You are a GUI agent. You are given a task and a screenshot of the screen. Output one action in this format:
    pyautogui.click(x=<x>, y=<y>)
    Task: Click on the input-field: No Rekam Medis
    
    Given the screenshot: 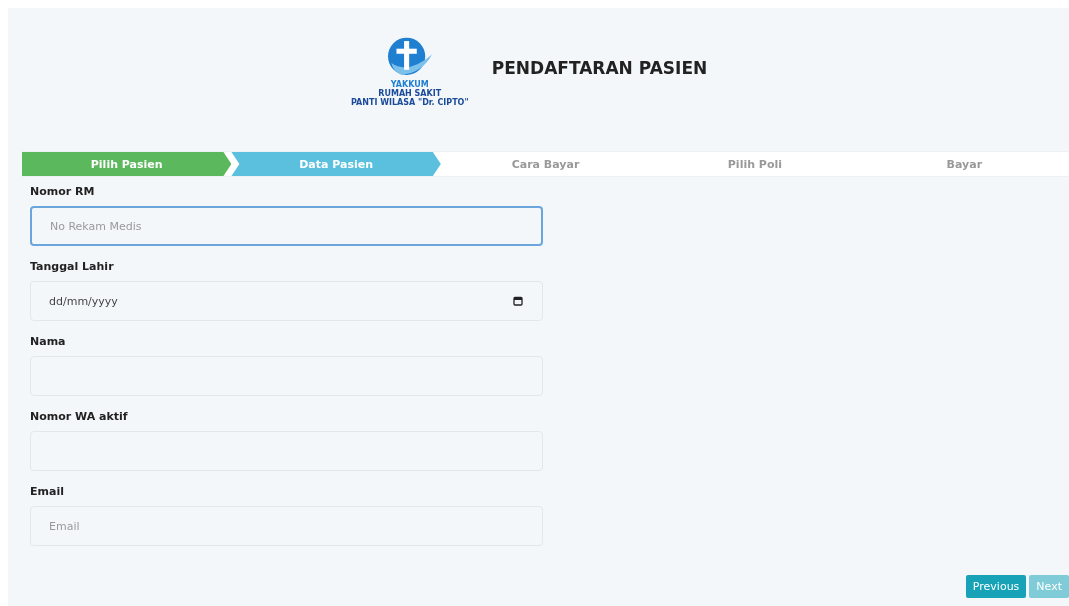 What is the action you would take?
    pyautogui.click(x=286, y=226)
    